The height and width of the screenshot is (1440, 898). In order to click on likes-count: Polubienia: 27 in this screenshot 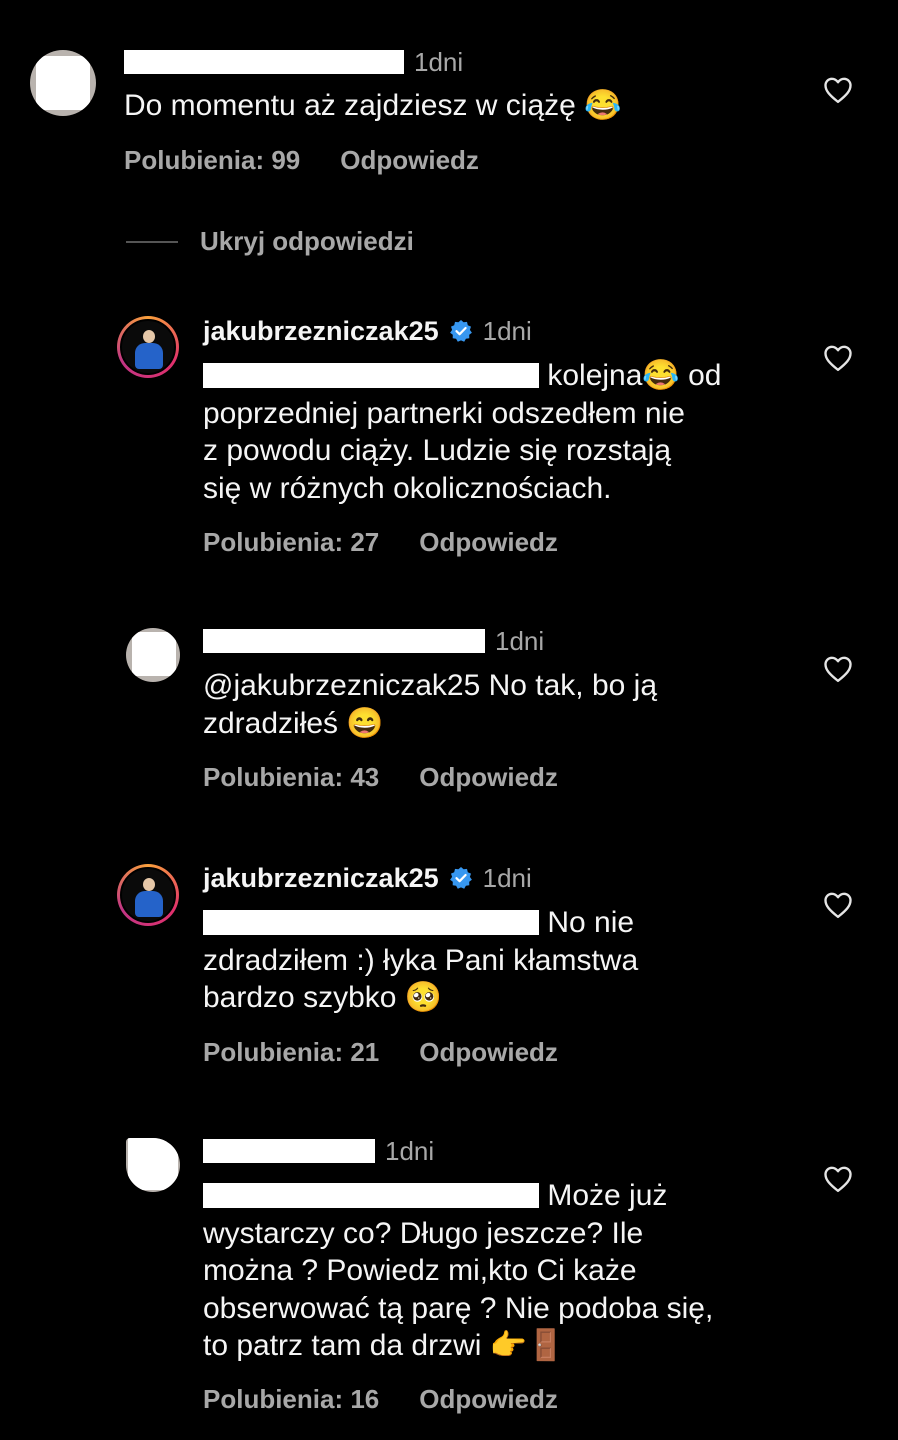, I will do `click(291, 542)`.